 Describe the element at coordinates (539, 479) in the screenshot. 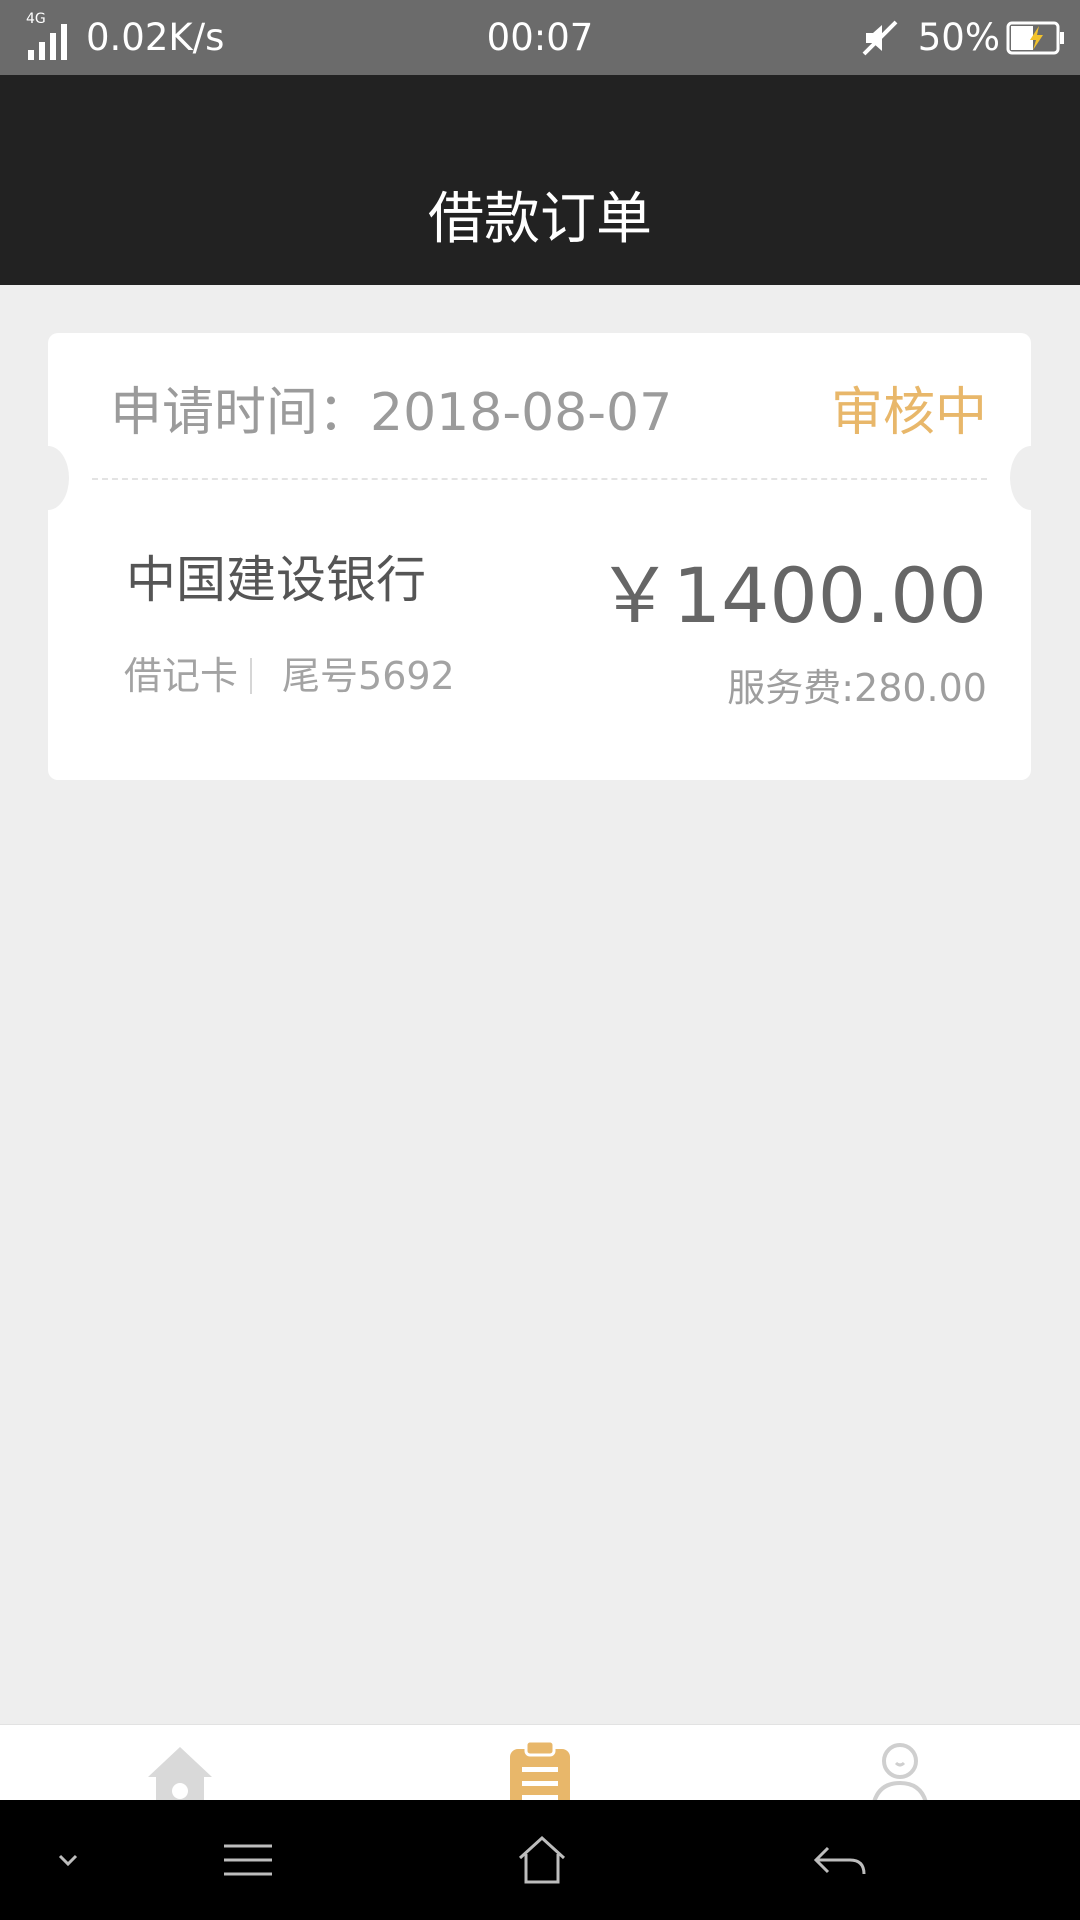

I see `divider` at that location.